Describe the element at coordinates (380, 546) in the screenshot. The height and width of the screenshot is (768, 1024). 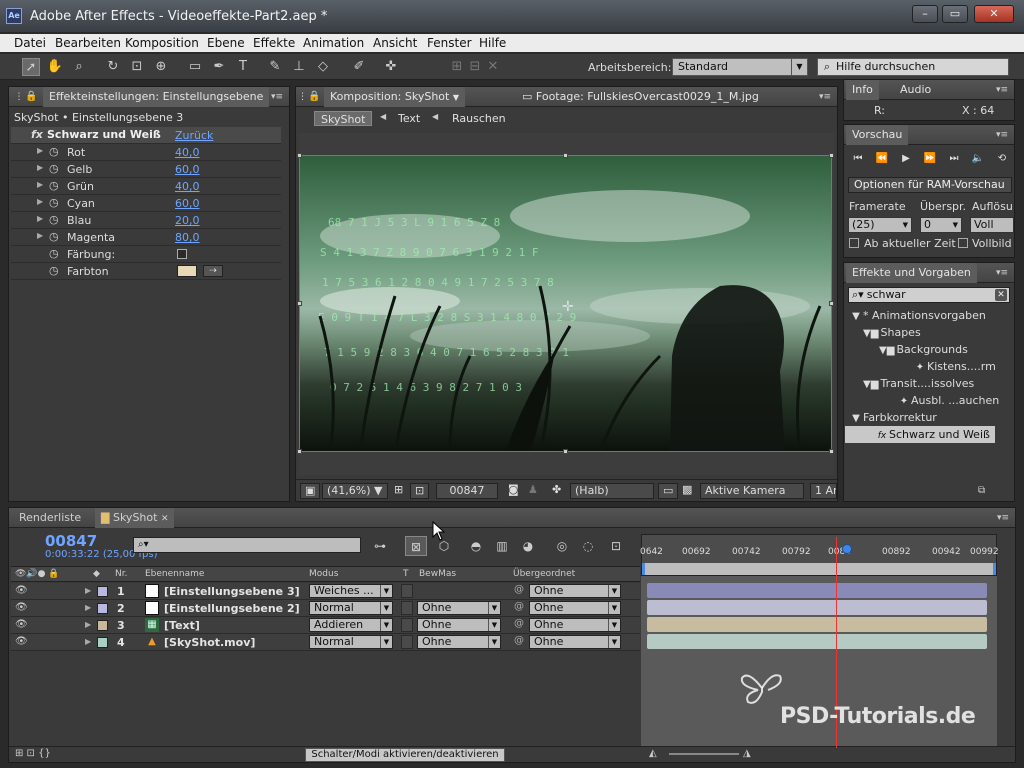
I see `comp-mini-flowchart-icon: ⊶` at that location.